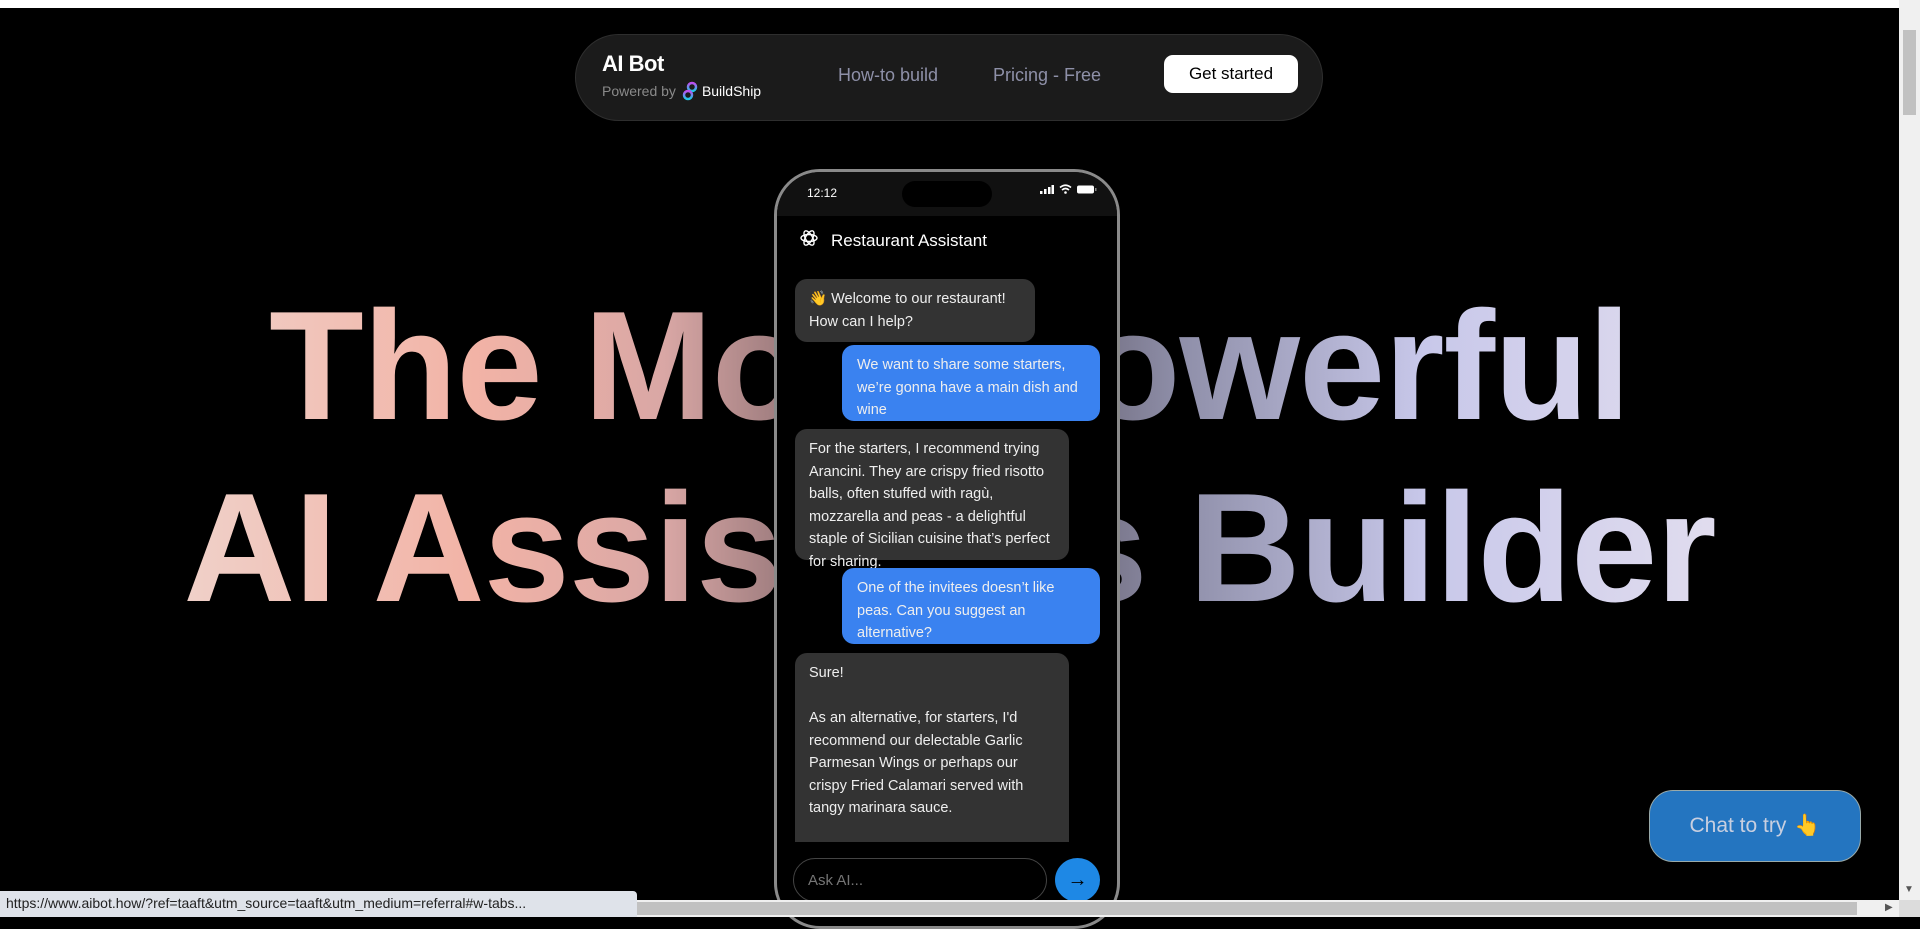 The image size is (1920, 929). I want to click on vertical-scrollbar: ▼, so click(1909, 450).